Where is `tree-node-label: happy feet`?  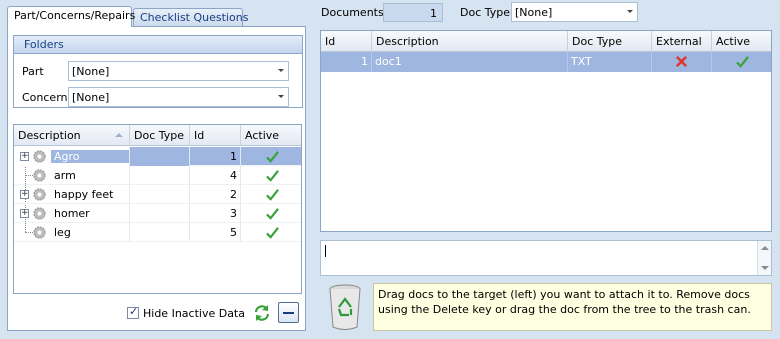 tree-node-label: happy feet is located at coordinates (84, 194).